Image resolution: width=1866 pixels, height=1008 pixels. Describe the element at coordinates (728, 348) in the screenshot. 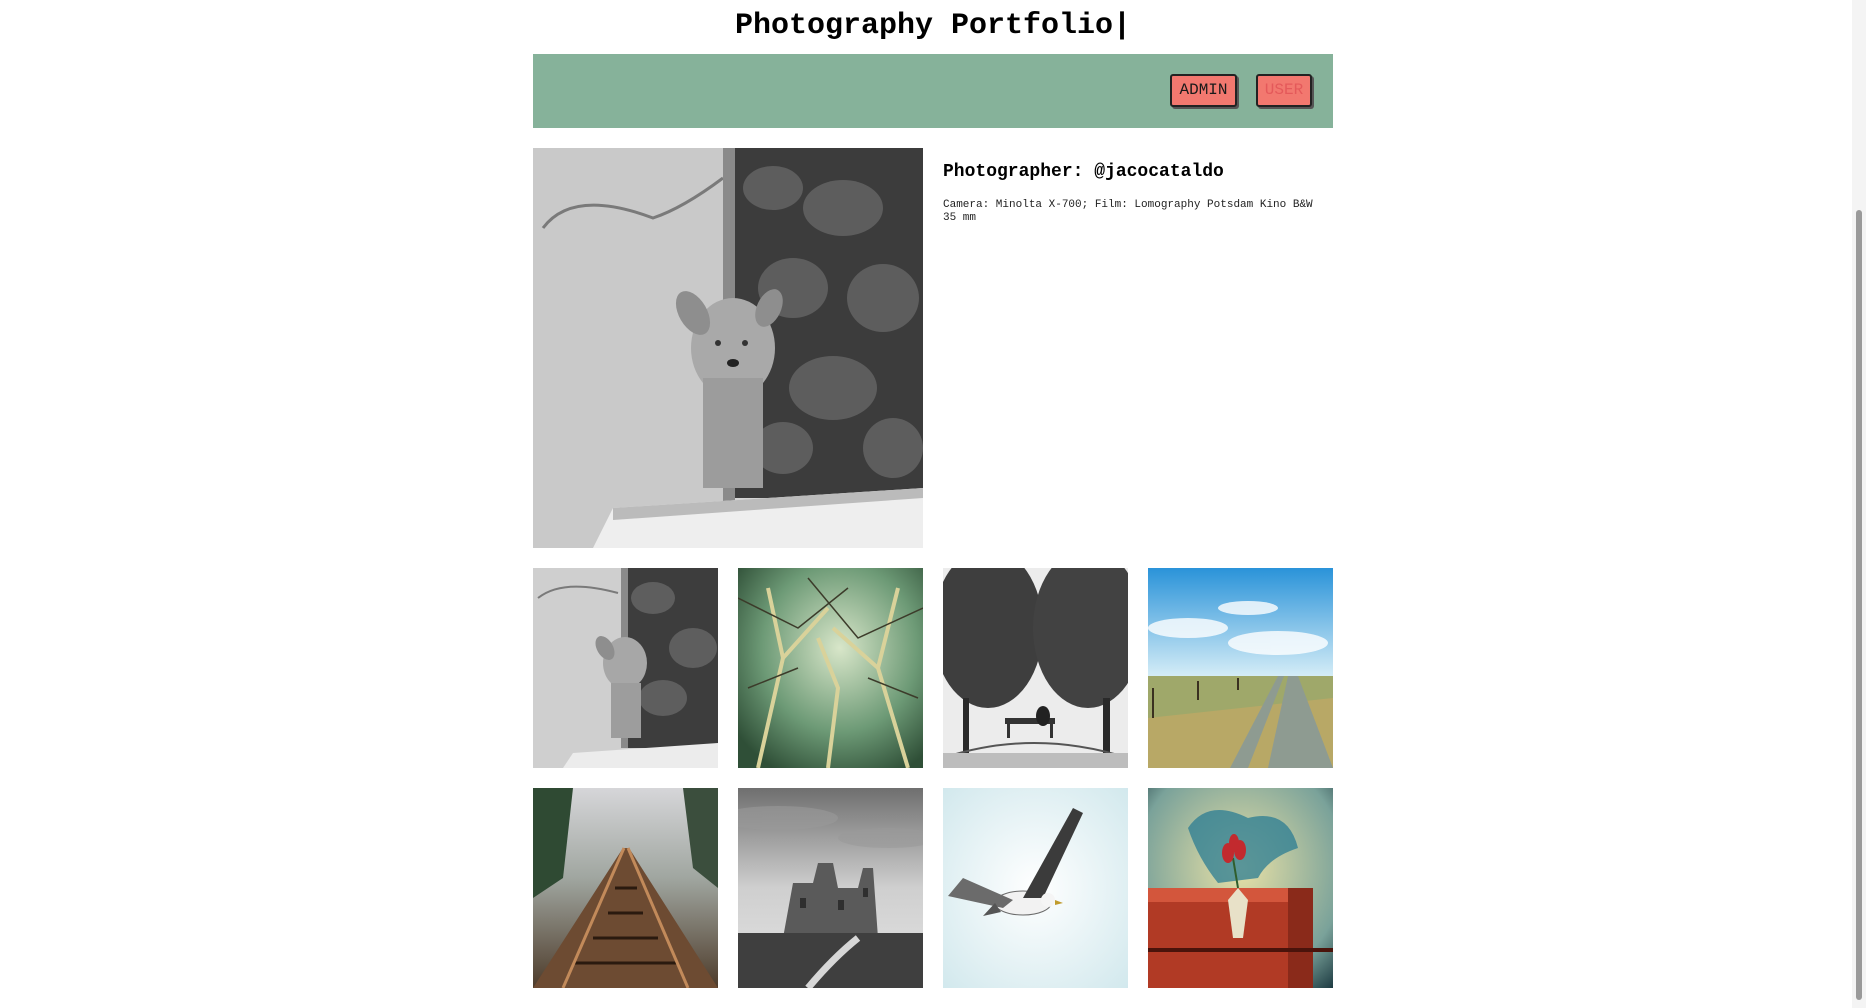

I see `featured-photo` at that location.